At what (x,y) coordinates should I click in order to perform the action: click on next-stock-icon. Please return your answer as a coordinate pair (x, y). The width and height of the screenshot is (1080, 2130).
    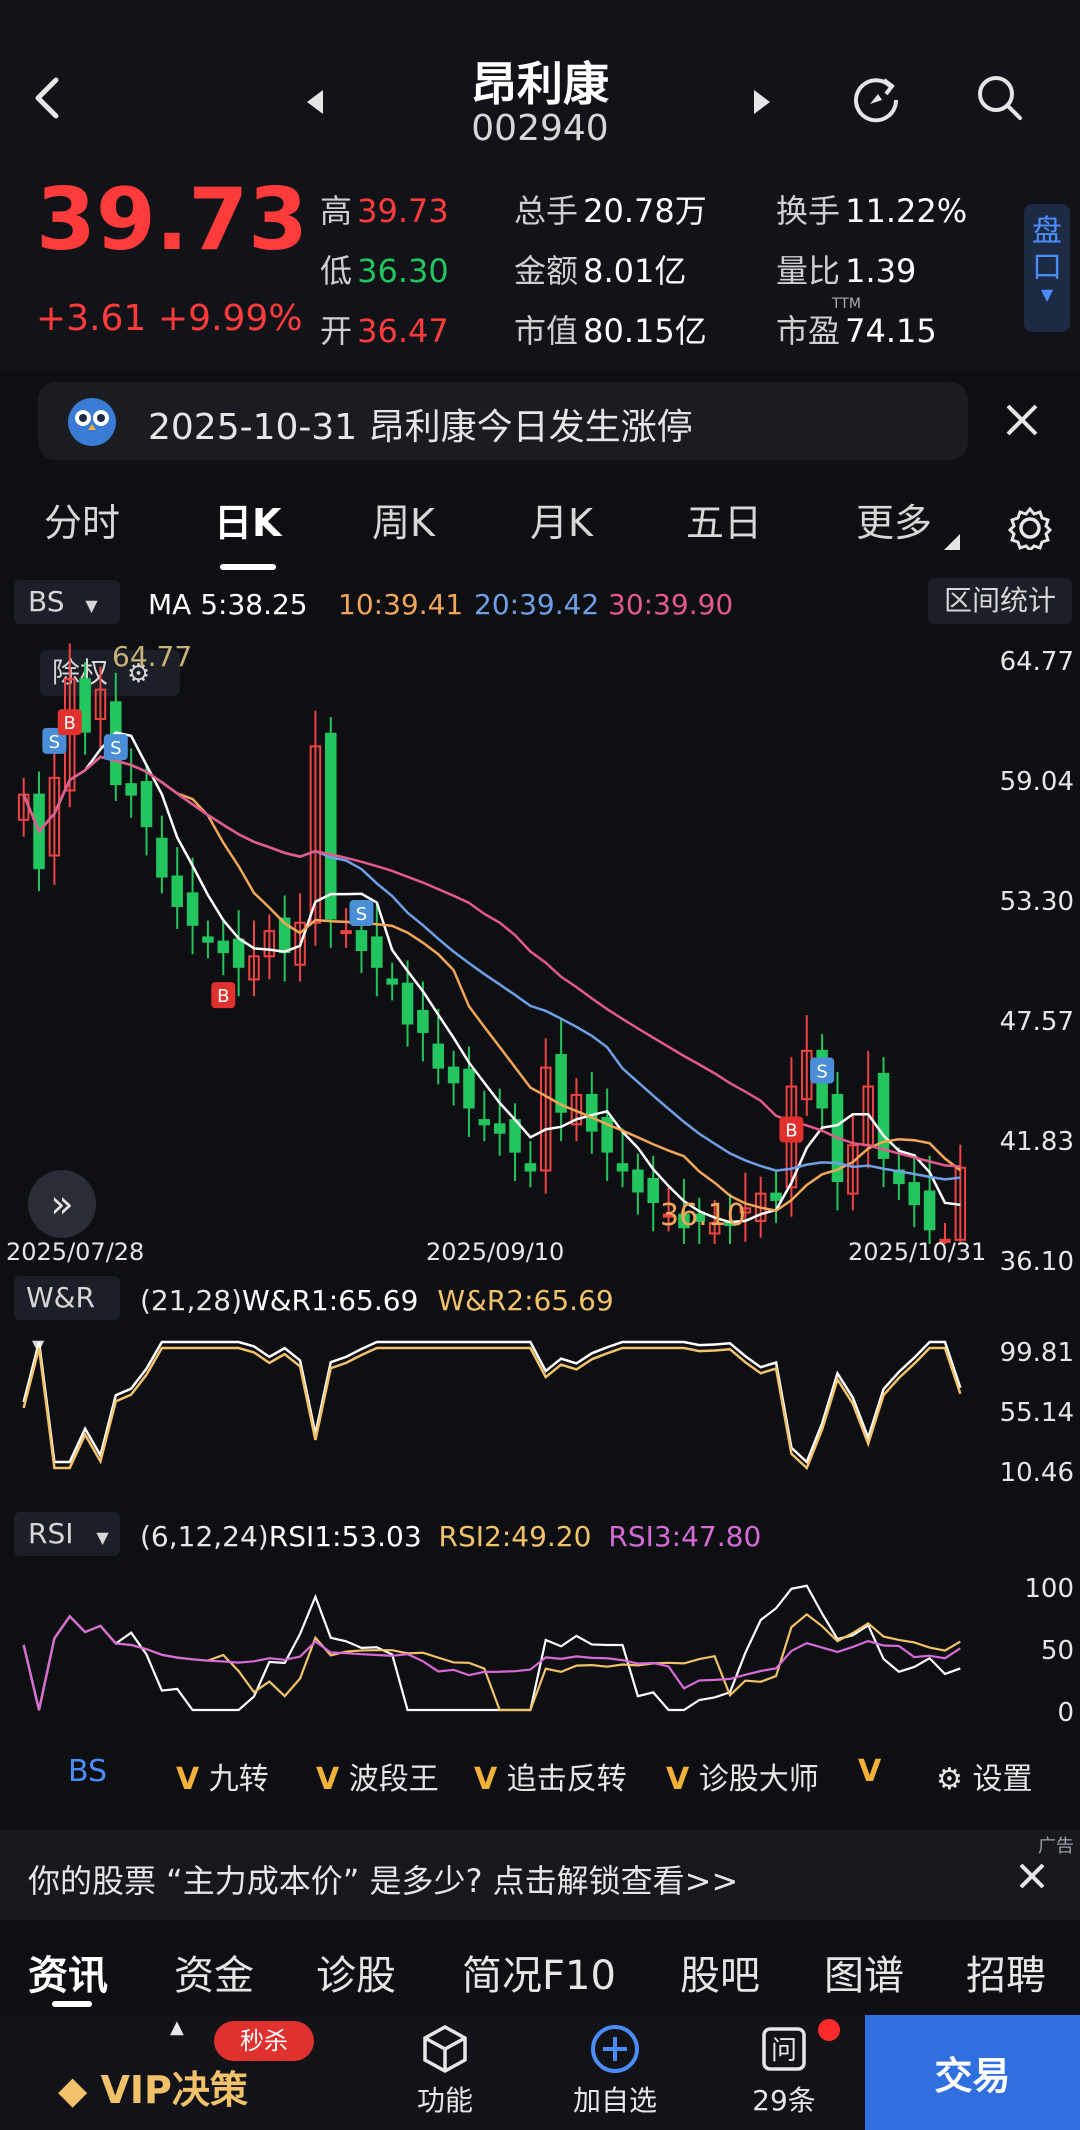
    Looking at the image, I should click on (762, 102).